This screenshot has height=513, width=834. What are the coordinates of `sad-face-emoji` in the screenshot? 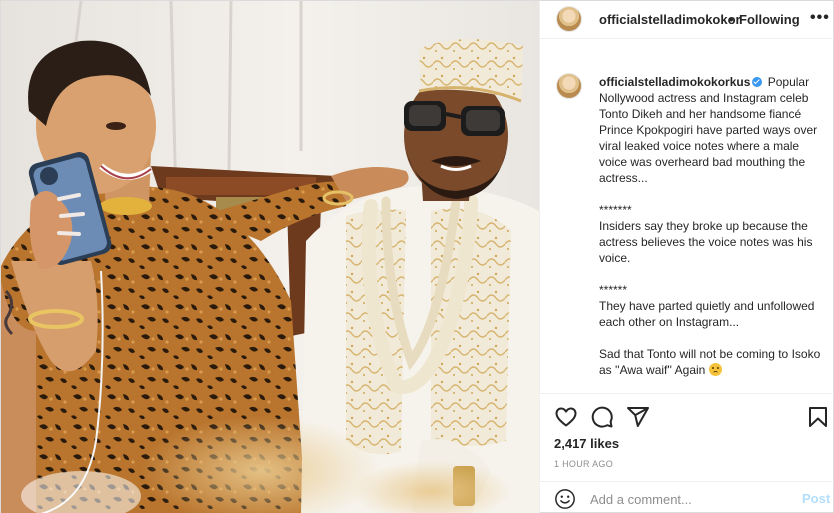 It's located at (715, 369).